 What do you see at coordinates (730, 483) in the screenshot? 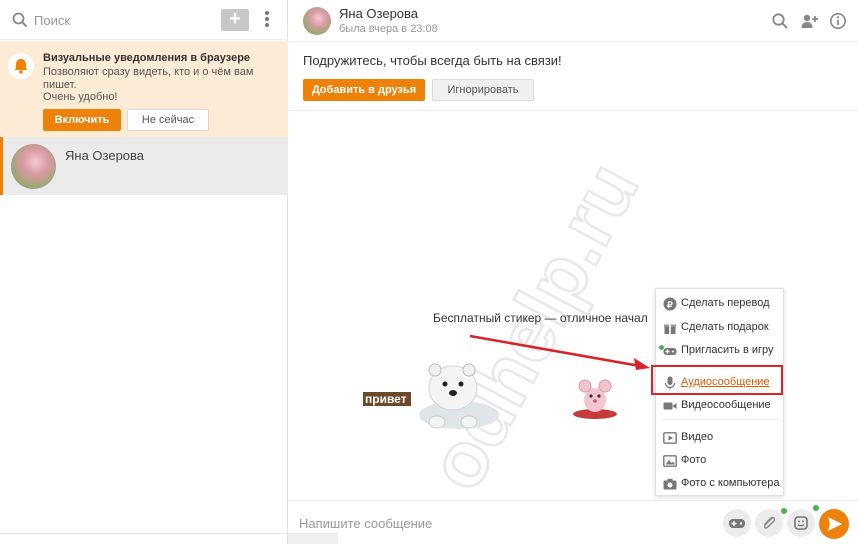
I see `menu-item-label: Фото с компьютера` at bounding box center [730, 483].